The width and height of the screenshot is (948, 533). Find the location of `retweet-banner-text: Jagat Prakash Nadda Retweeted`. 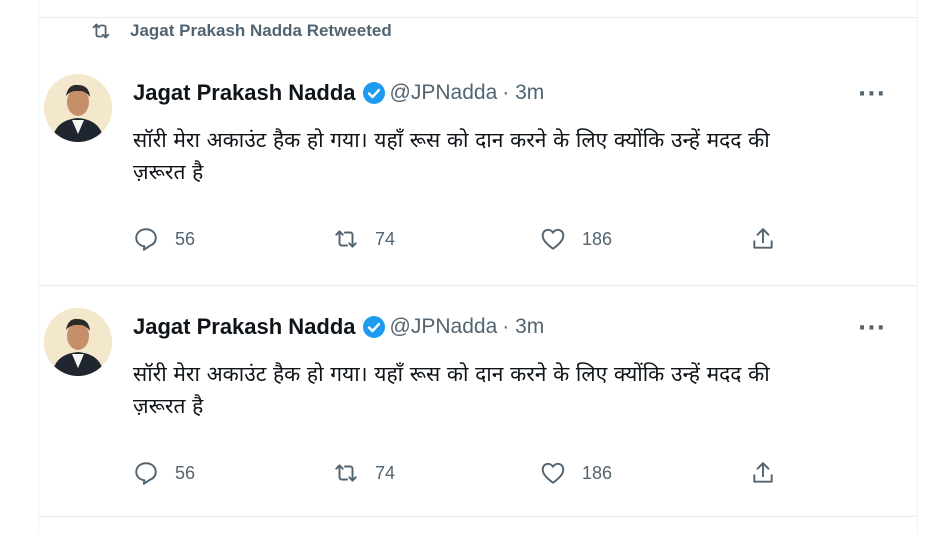

retweet-banner-text: Jagat Prakash Nadda Retweeted is located at coordinates (261, 30).